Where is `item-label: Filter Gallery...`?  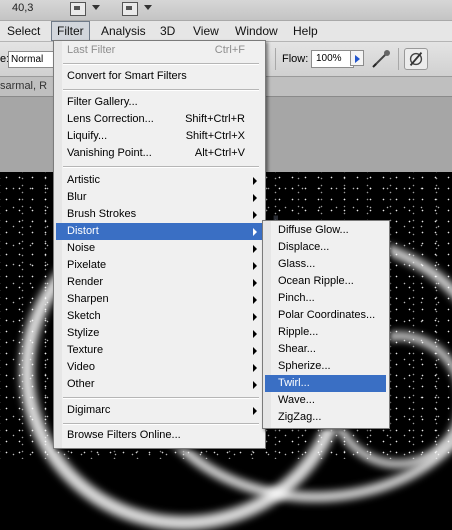 item-label: Filter Gallery... is located at coordinates (102, 102).